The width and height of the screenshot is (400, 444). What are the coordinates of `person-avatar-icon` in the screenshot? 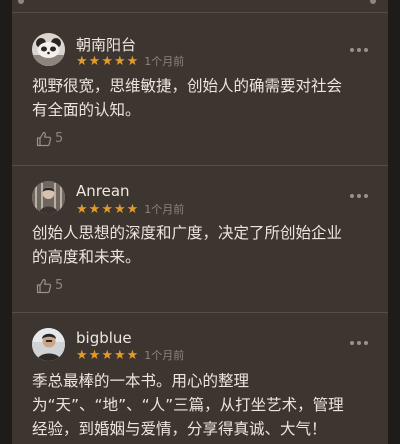 It's located at (48, 344).